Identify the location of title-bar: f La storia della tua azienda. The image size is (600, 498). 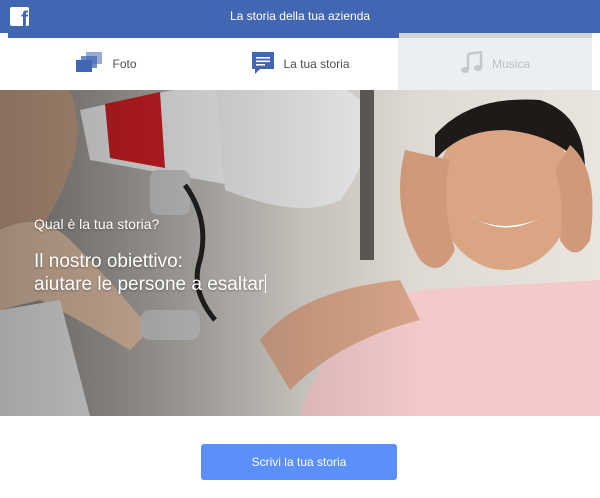
(300, 16).